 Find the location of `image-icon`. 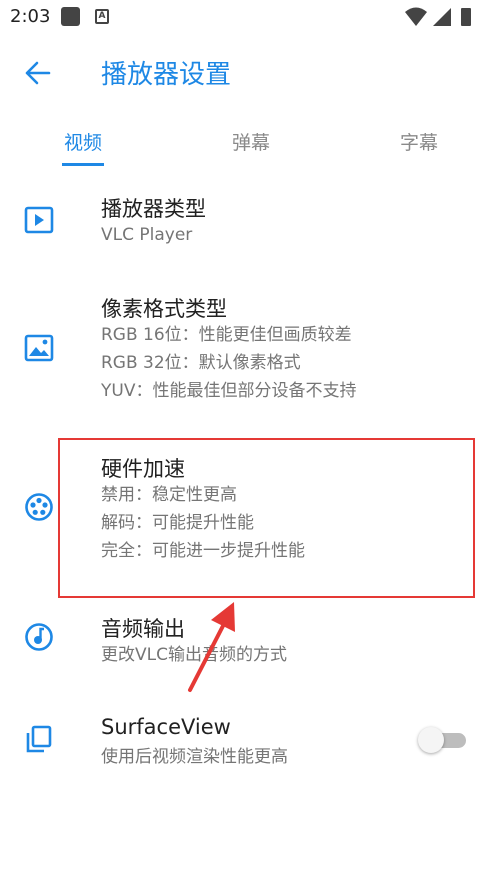

image-icon is located at coordinates (39, 348).